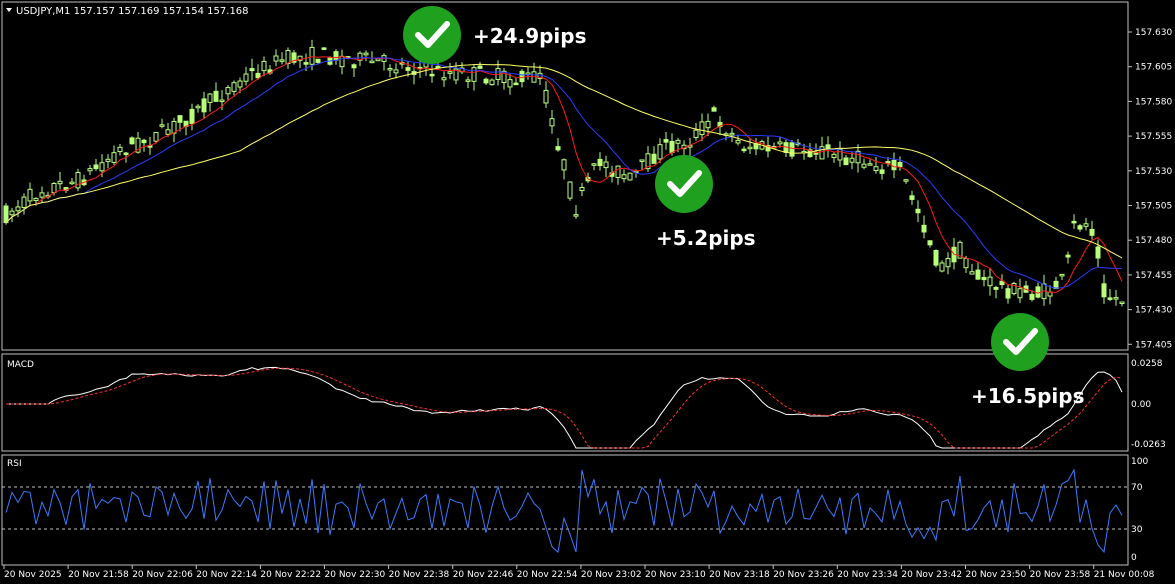  What do you see at coordinates (1060, 575) in the screenshot?
I see `time-tick-label: 20 Nov 23:58` at bounding box center [1060, 575].